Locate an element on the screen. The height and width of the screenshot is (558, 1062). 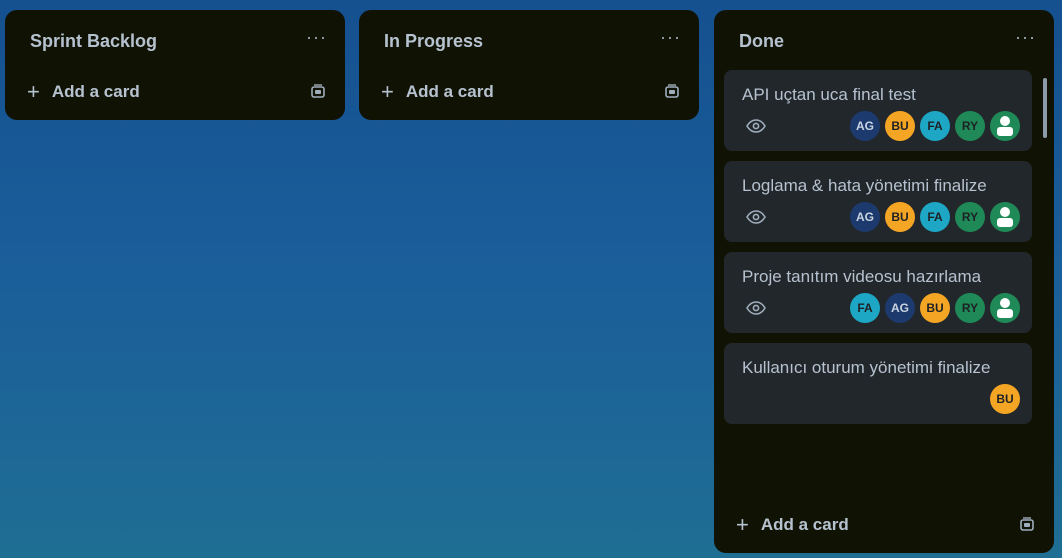
list-title: In Progress is located at coordinates (433, 41).